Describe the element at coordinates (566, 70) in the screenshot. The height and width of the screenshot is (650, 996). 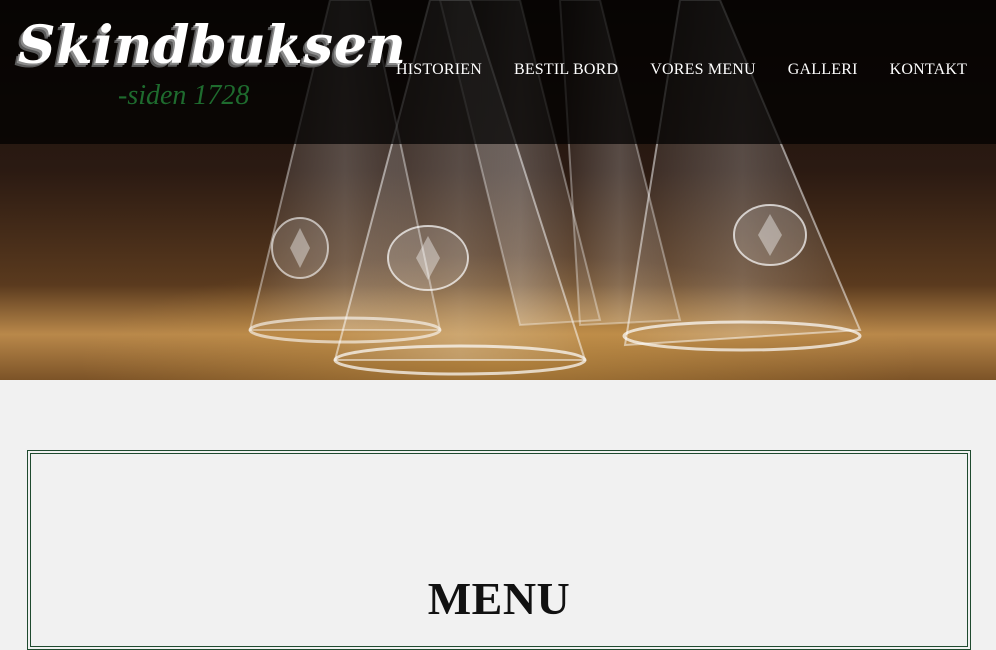
I see `nav-item-bestil-bord: BESTIL BORD` at that location.